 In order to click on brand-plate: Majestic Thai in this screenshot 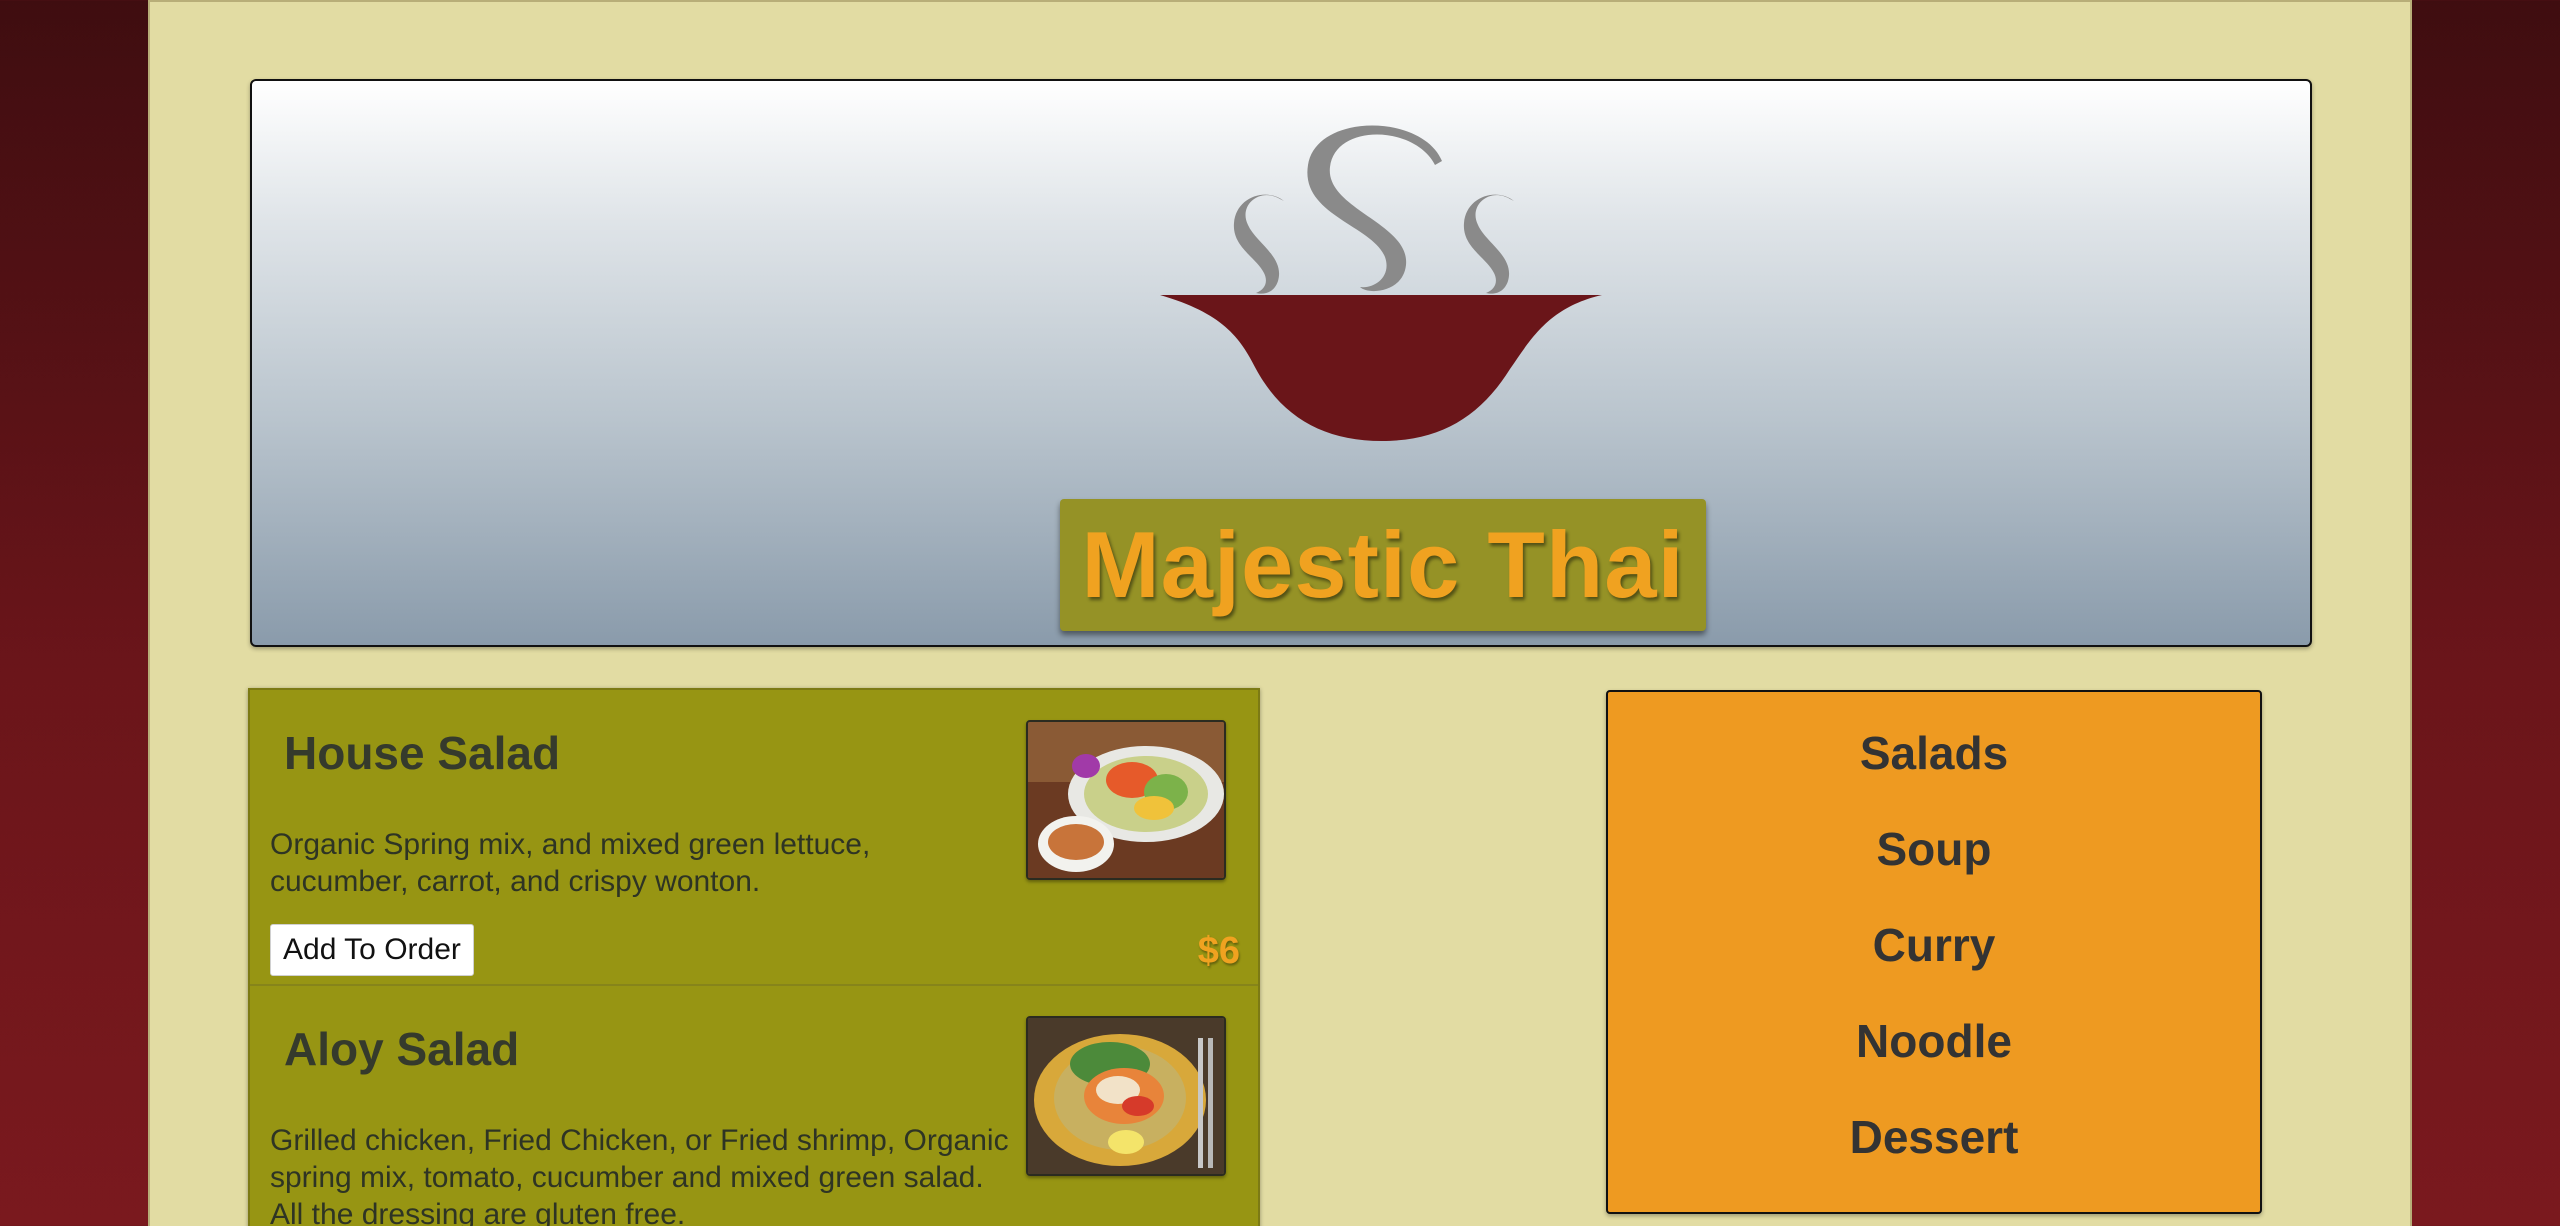, I will do `click(1383, 565)`.